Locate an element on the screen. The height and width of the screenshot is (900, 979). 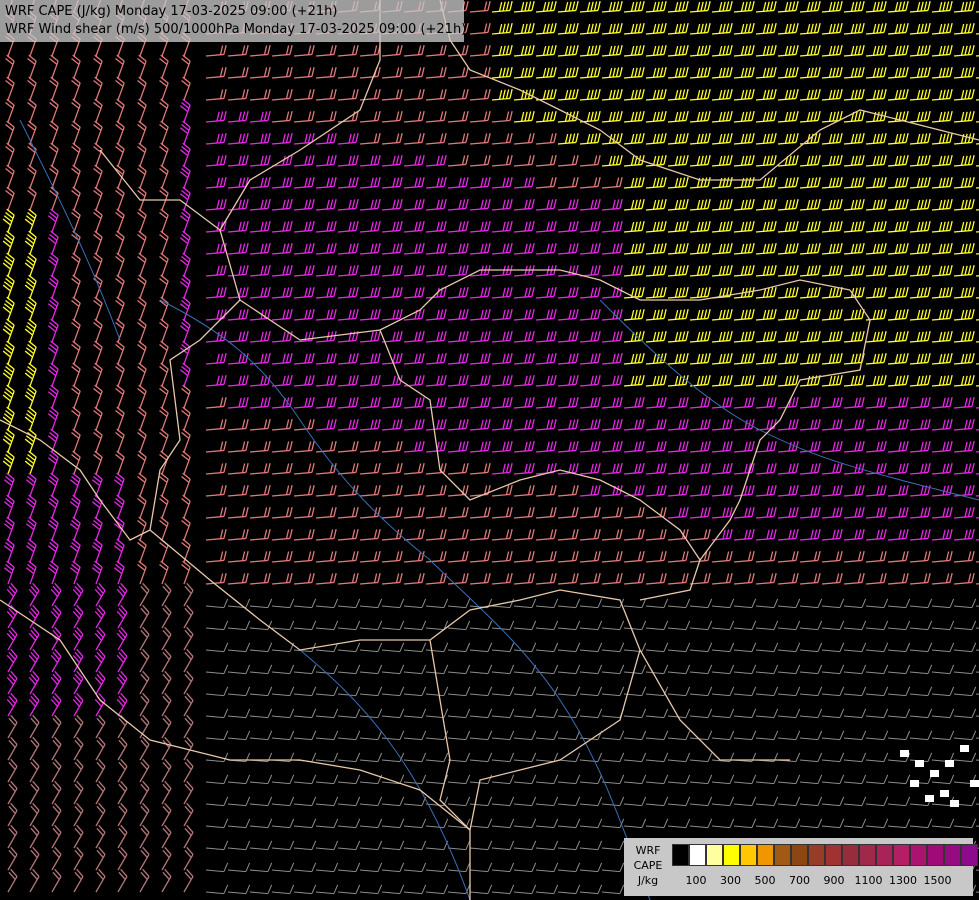
legend-label-variable: CAPE is located at coordinates (648, 865).